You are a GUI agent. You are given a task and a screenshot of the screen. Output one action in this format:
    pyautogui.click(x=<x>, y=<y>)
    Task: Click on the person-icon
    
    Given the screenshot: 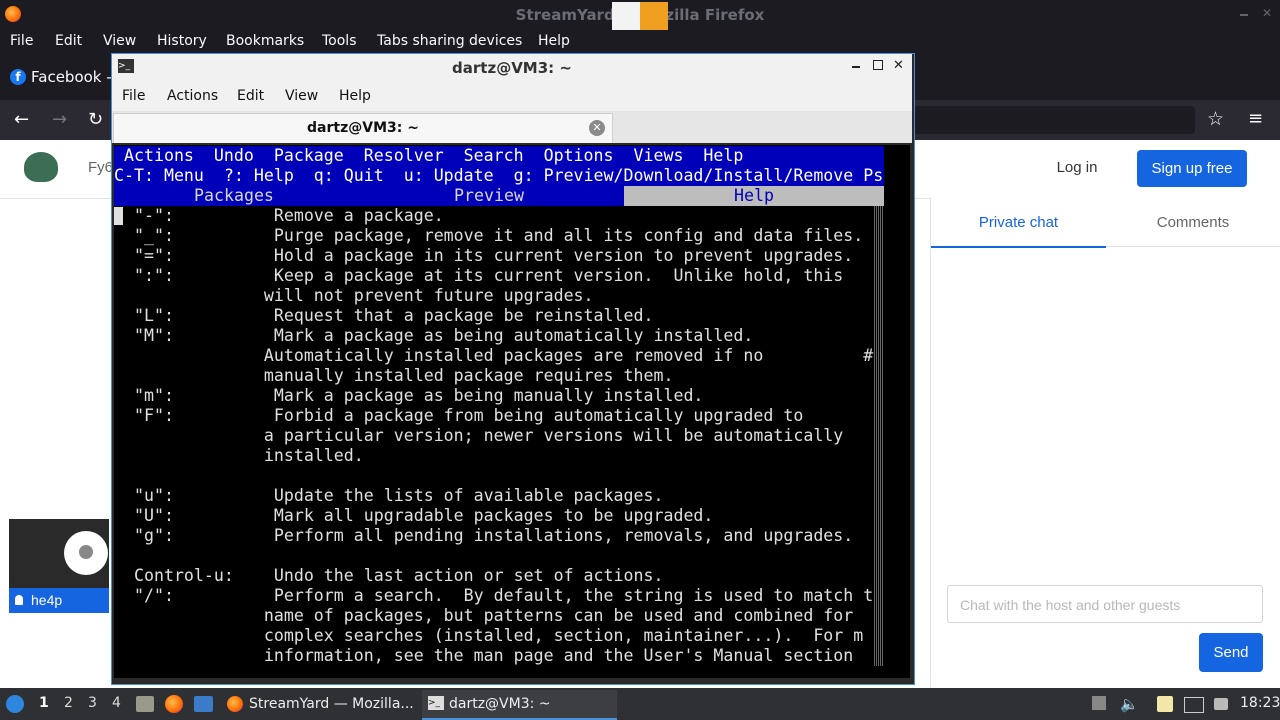 What is the action you would take?
    pyautogui.click(x=19, y=600)
    